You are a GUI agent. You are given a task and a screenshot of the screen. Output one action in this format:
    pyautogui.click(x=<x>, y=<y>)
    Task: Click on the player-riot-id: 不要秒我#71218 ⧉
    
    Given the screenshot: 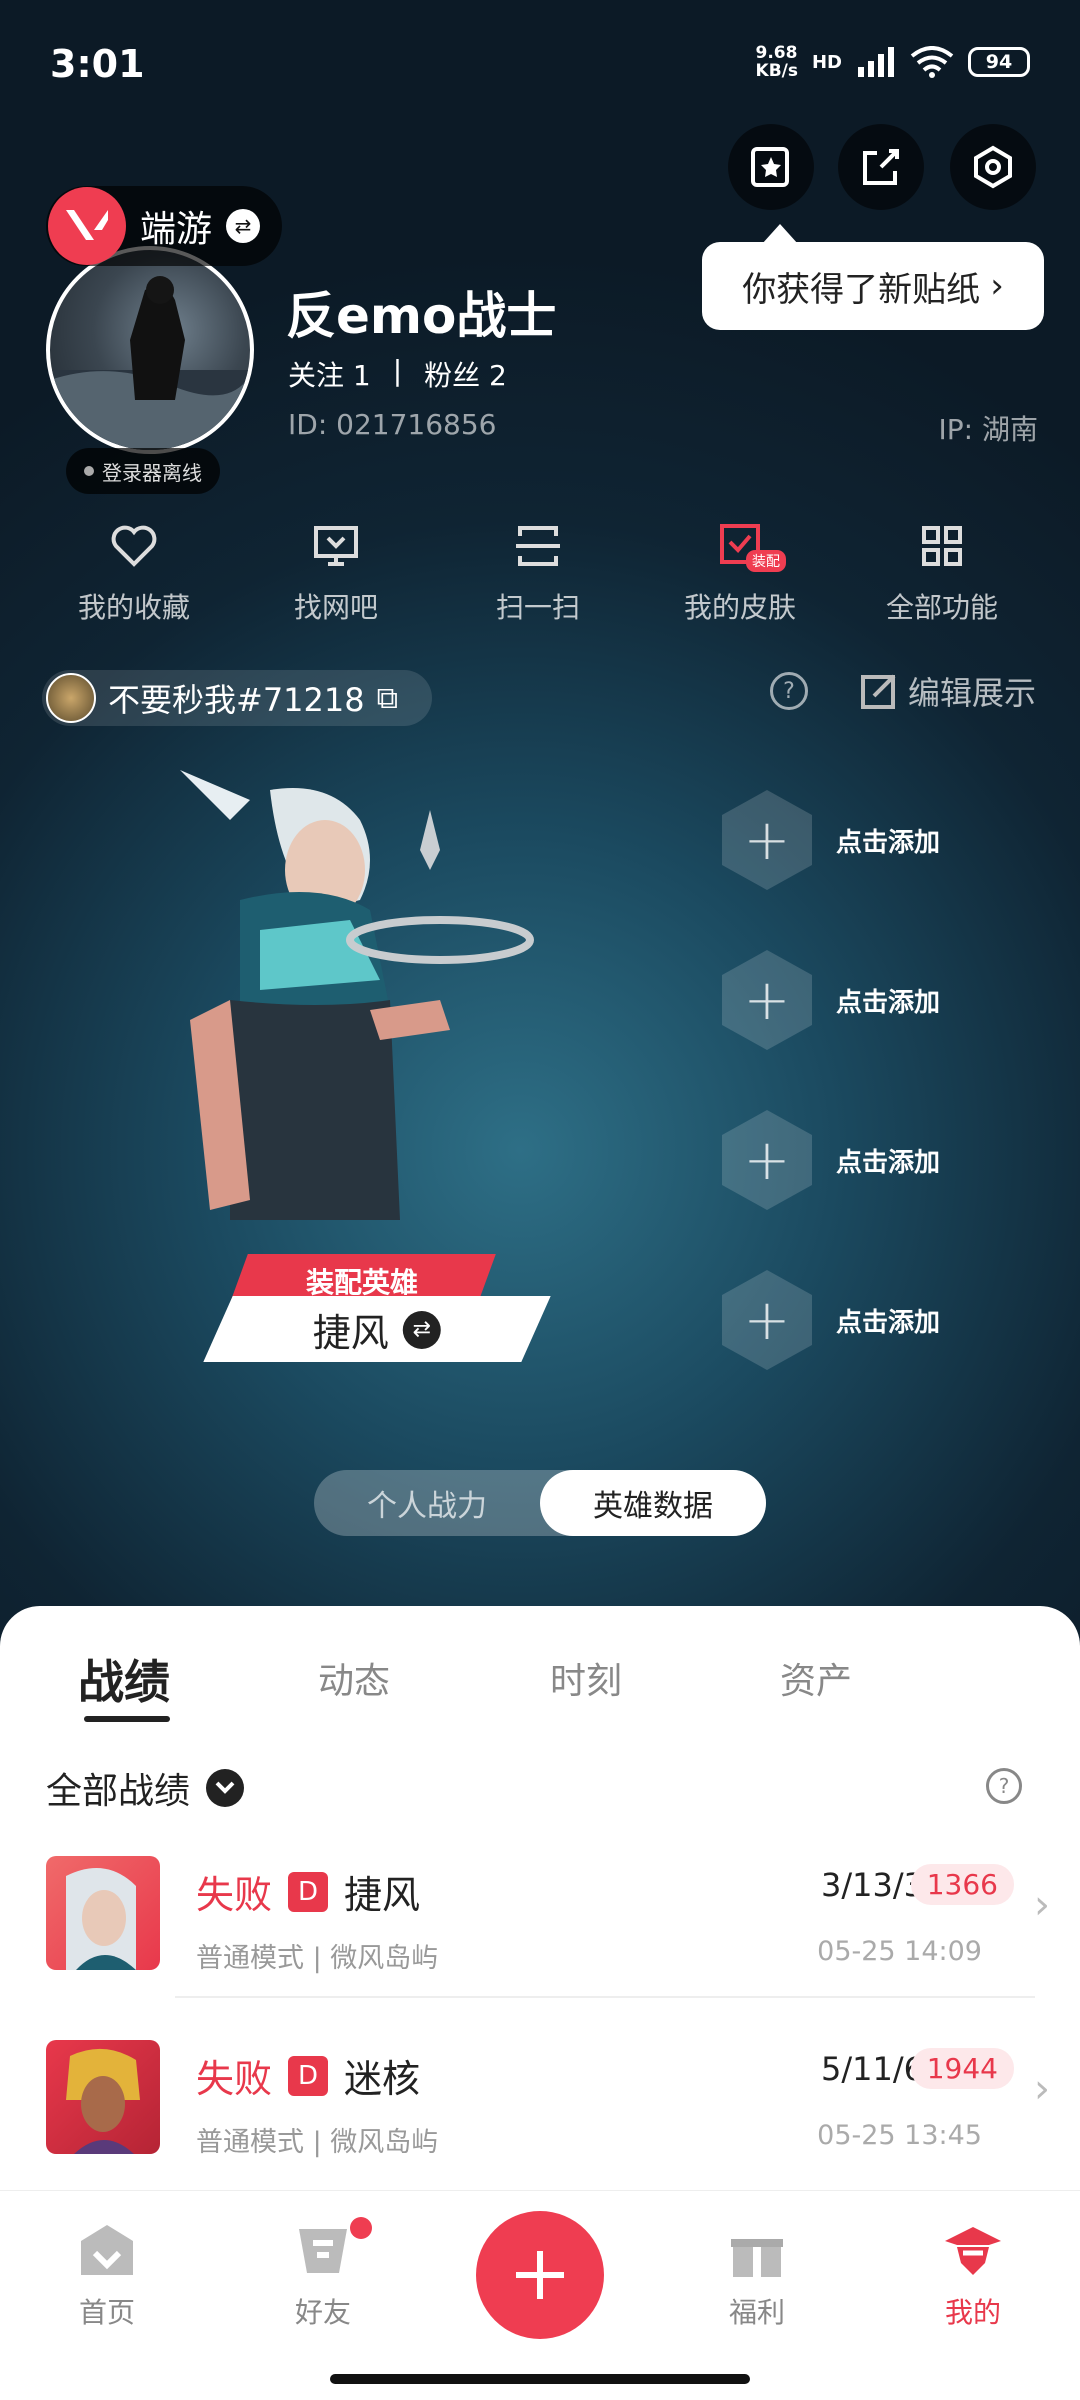 What is the action you would take?
    pyautogui.click(x=237, y=698)
    